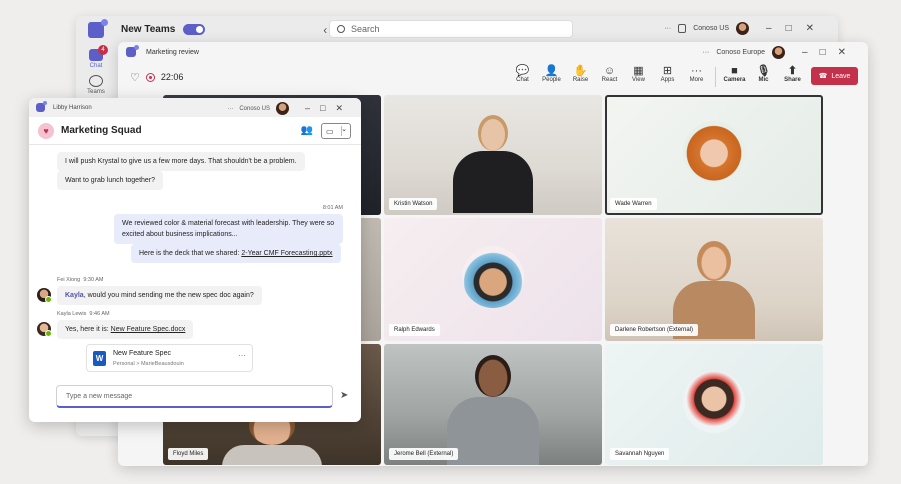 Image resolution: width=901 pixels, height=484 pixels. Describe the element at coordinates (734, 70) in the screenshot. I see `camera-icon: ■` at that location.